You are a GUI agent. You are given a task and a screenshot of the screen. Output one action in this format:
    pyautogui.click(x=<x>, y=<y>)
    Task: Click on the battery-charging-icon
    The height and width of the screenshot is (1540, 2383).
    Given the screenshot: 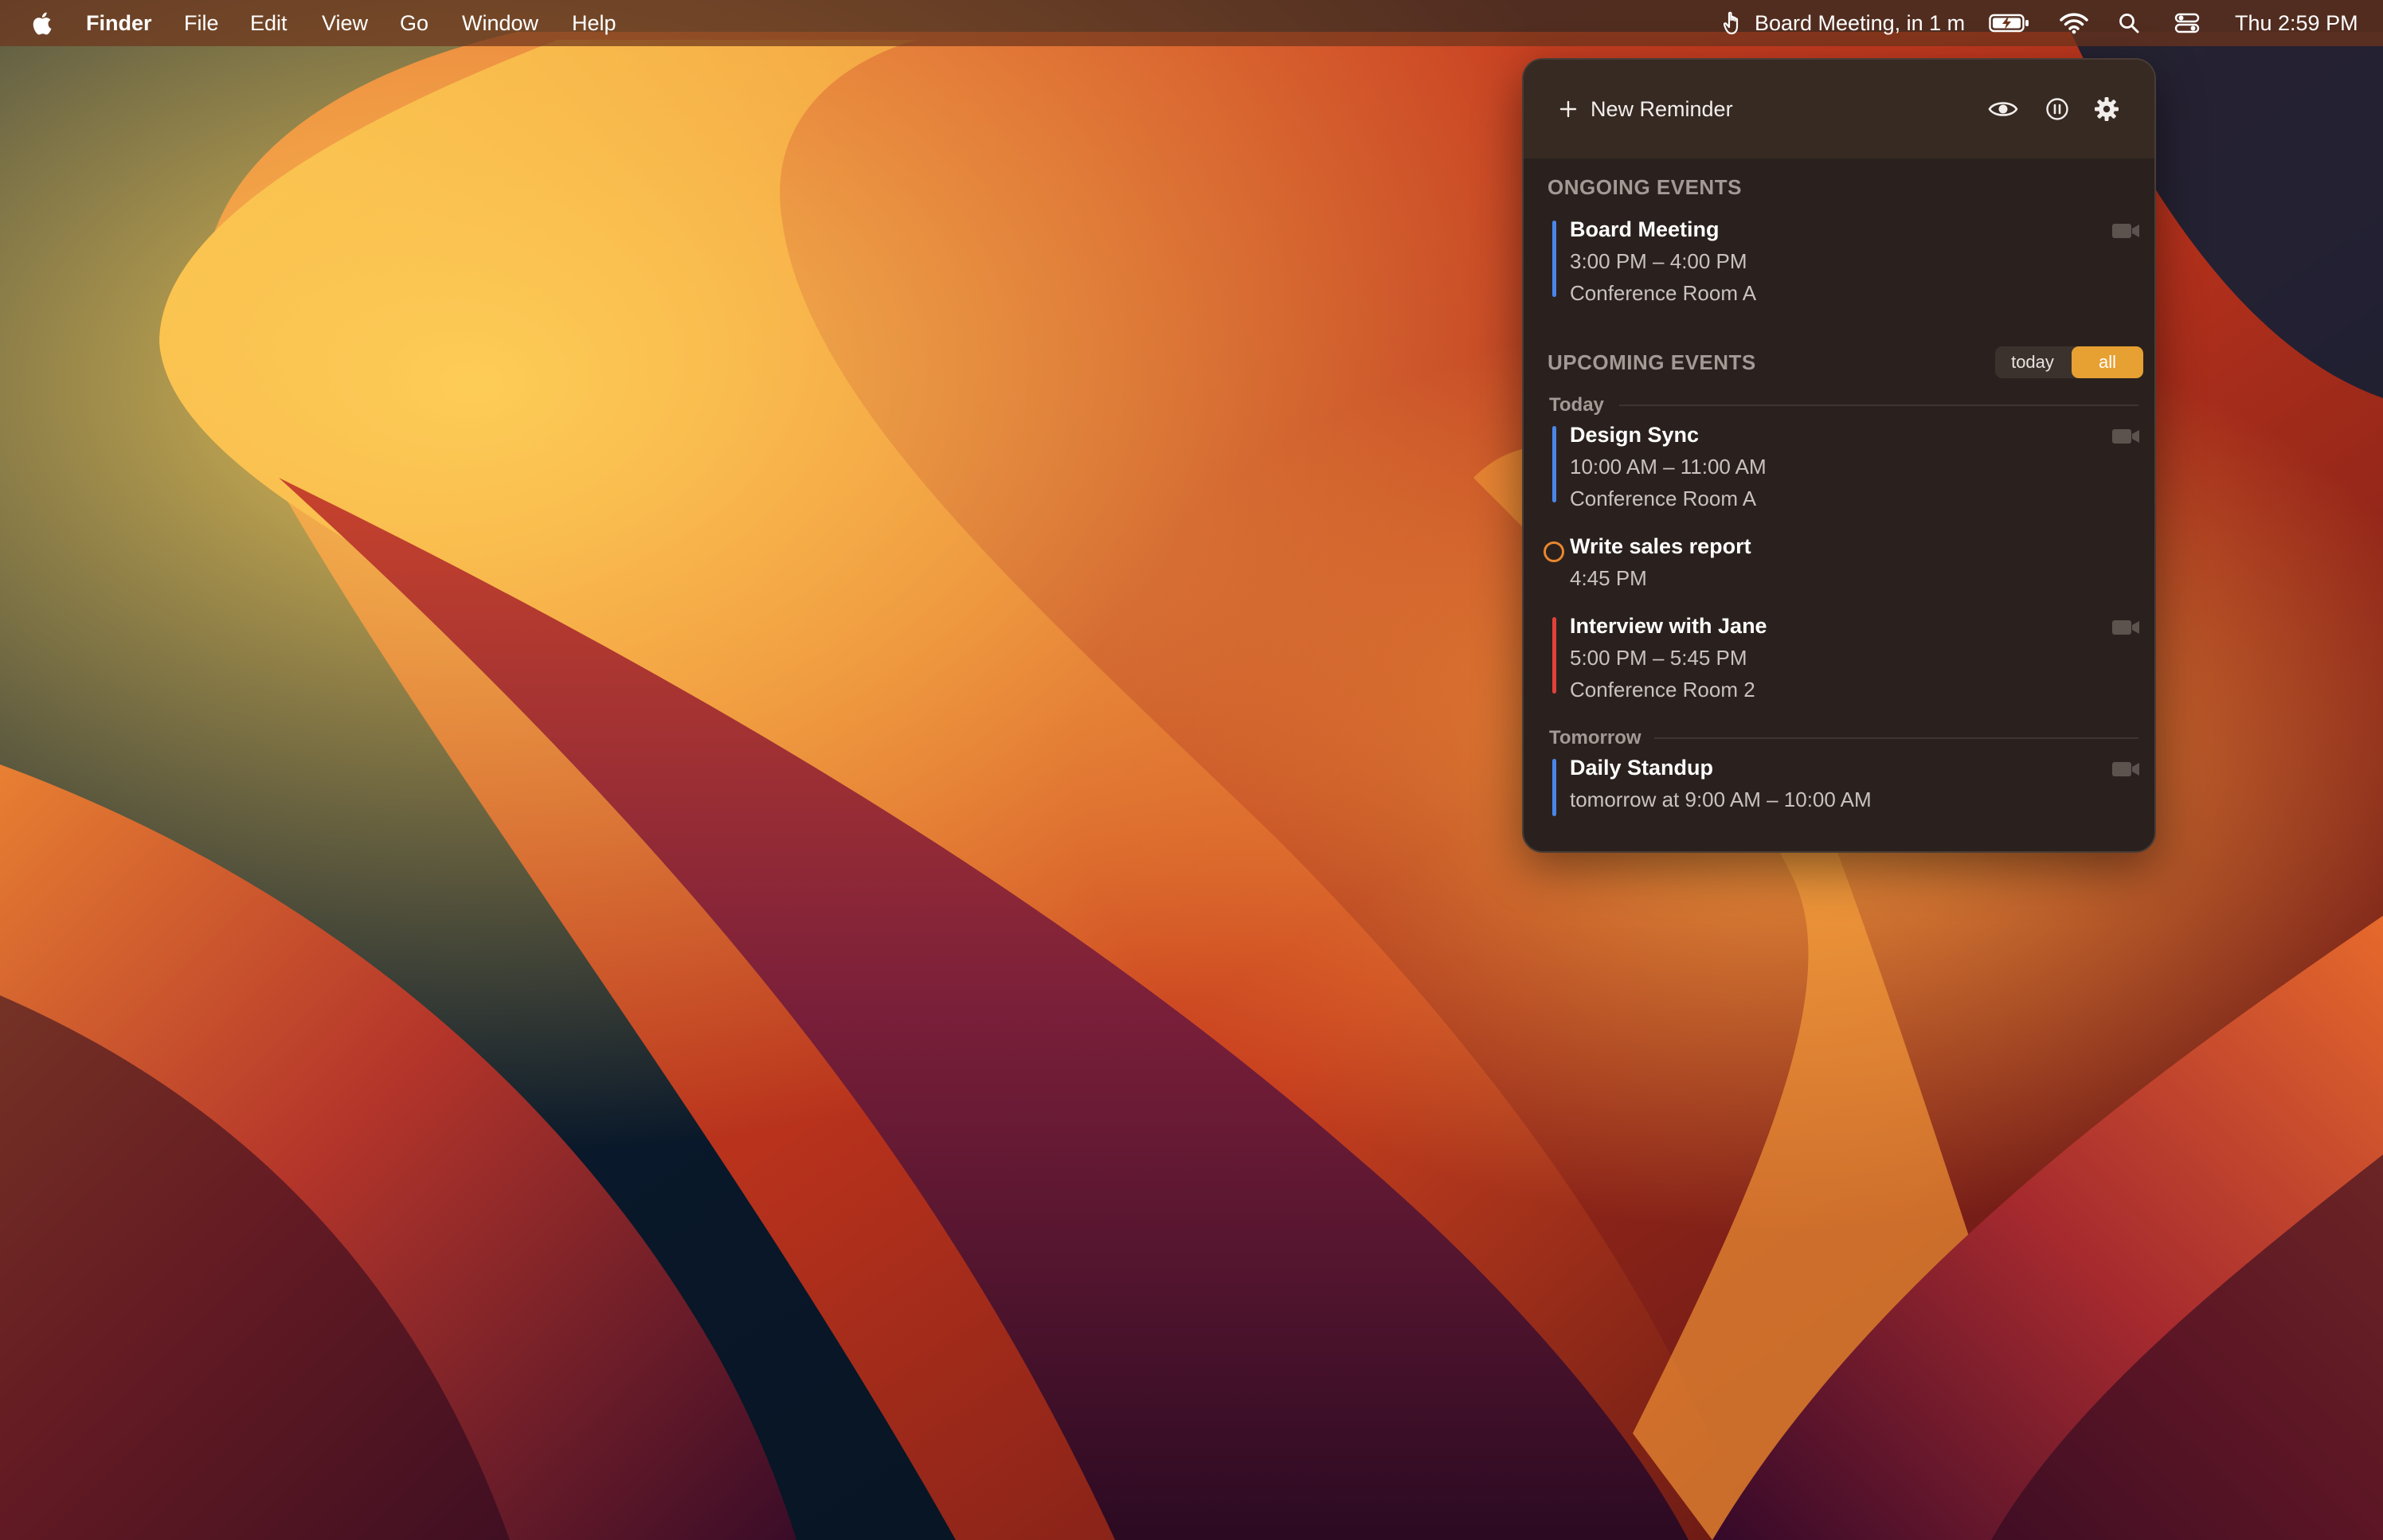 What is the action you would take?
    pyautogui.click(x=2009, y=23)
    